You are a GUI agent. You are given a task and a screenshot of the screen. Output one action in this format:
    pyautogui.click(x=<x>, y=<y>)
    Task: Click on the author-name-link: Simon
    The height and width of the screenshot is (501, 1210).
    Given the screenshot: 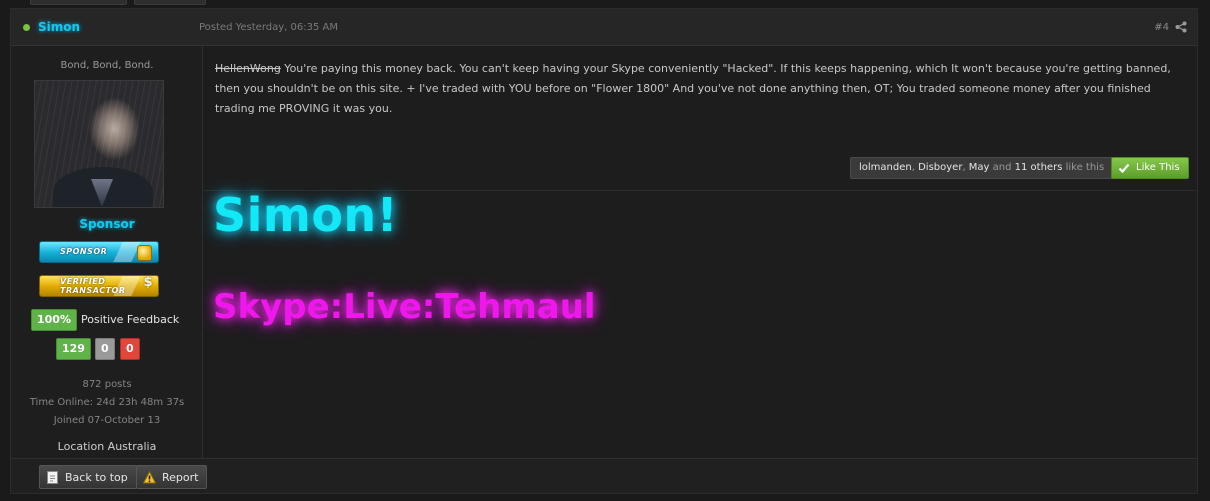 What is the action you would take?
    pyautogui.click(x=59, y=27)
    